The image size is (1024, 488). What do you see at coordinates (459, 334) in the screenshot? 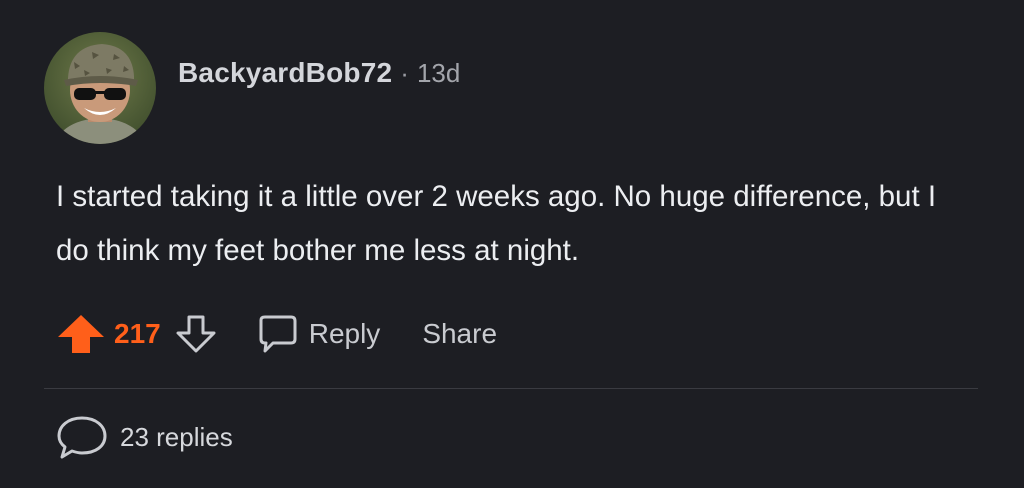
I see `share-button: Share` at bounding box center [459, 334].